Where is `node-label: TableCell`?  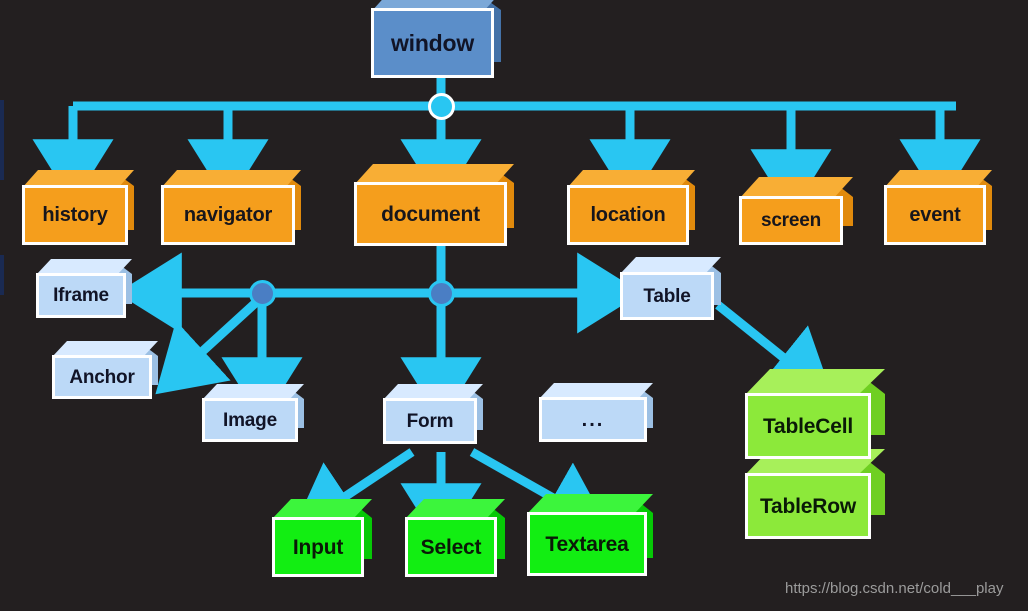
node-label: TableCell is located at coordinates (807, 426).